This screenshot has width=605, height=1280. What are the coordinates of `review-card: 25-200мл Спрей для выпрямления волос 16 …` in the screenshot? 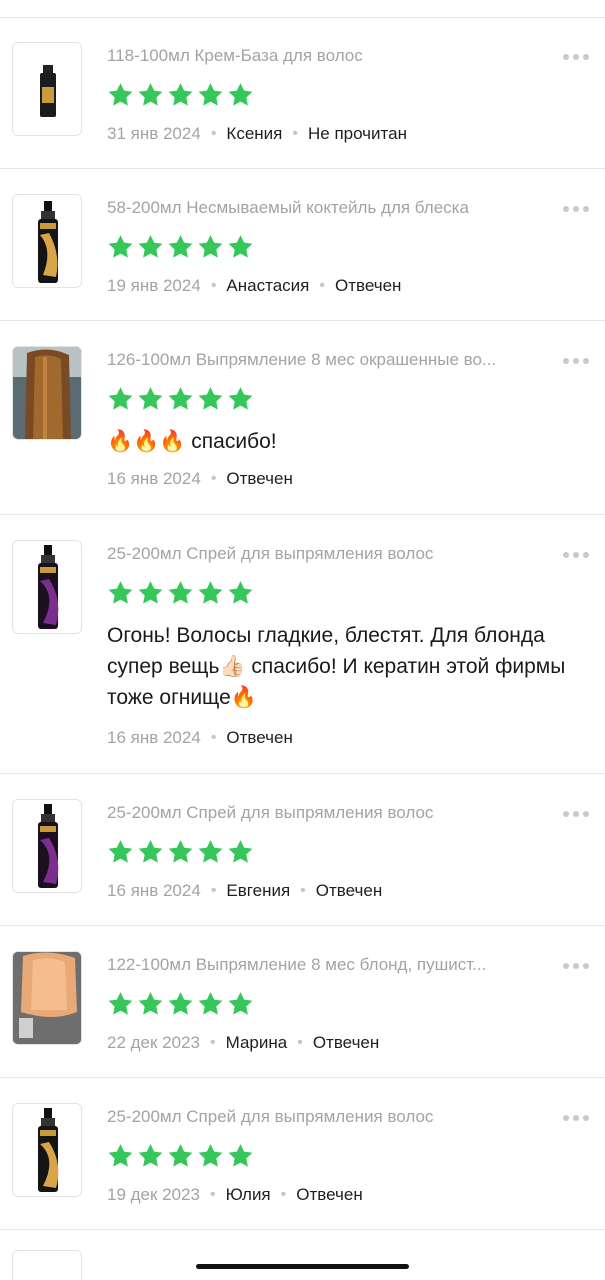 It's located at (302, 850).